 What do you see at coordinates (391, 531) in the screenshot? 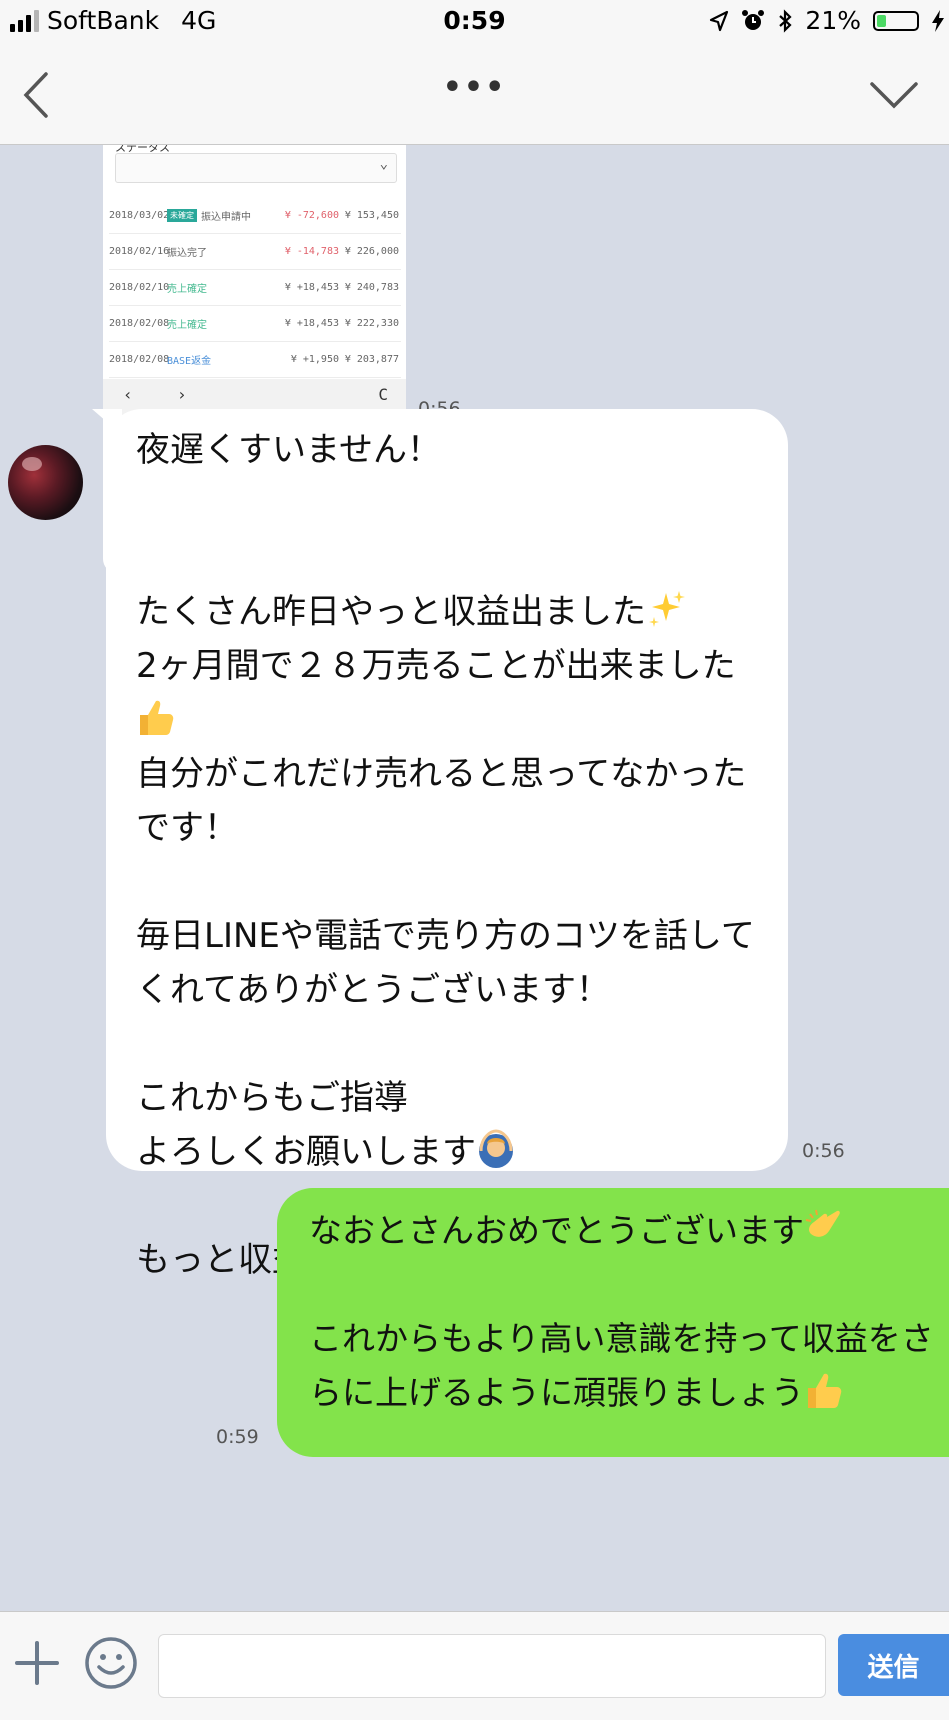
I see `message-text: 夜遅くすいません！ たくさん昨日やっと収益出ました` at bounding box center [391, 531].